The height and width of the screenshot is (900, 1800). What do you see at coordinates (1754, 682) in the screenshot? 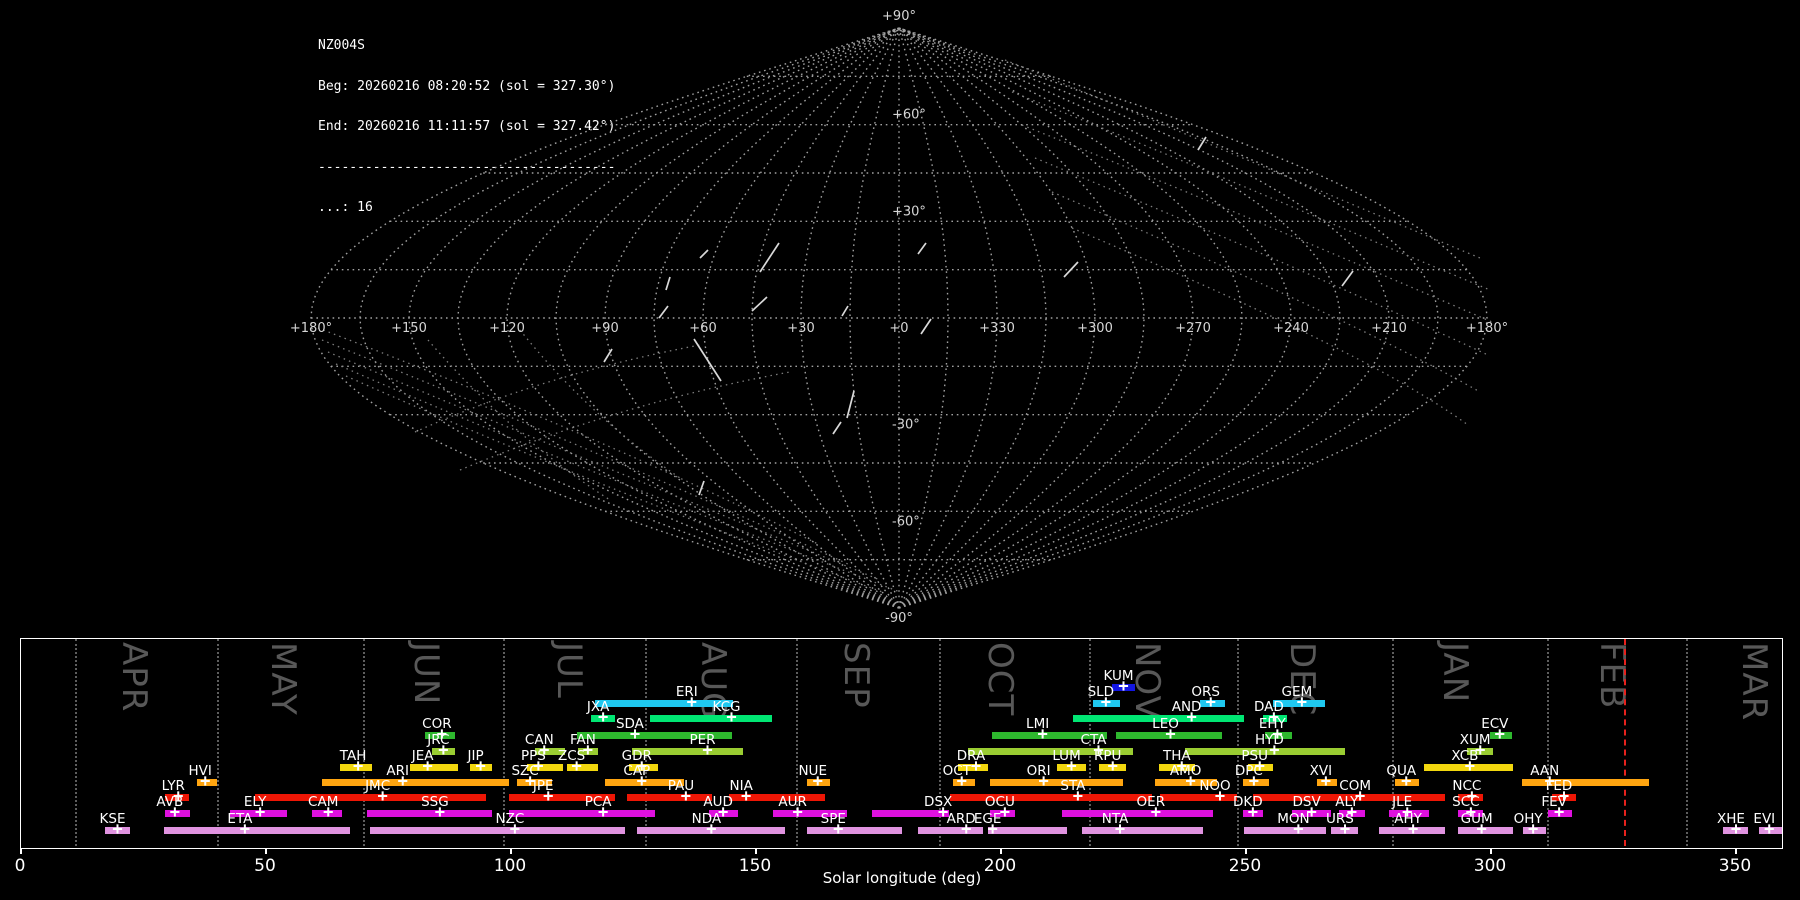
I see `month-label: MAR` at bounding box center [1754, 682].